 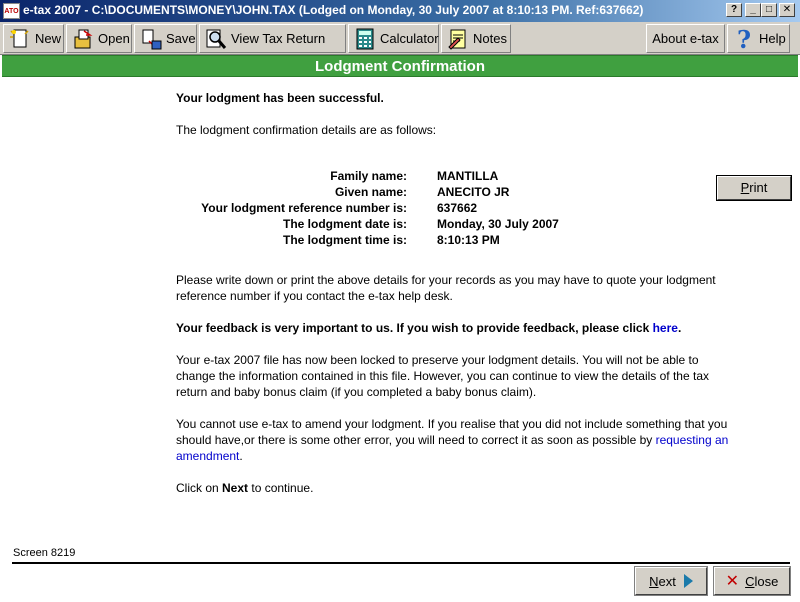 I want to click on notes-button: Notes, so click(x=476, y=38).